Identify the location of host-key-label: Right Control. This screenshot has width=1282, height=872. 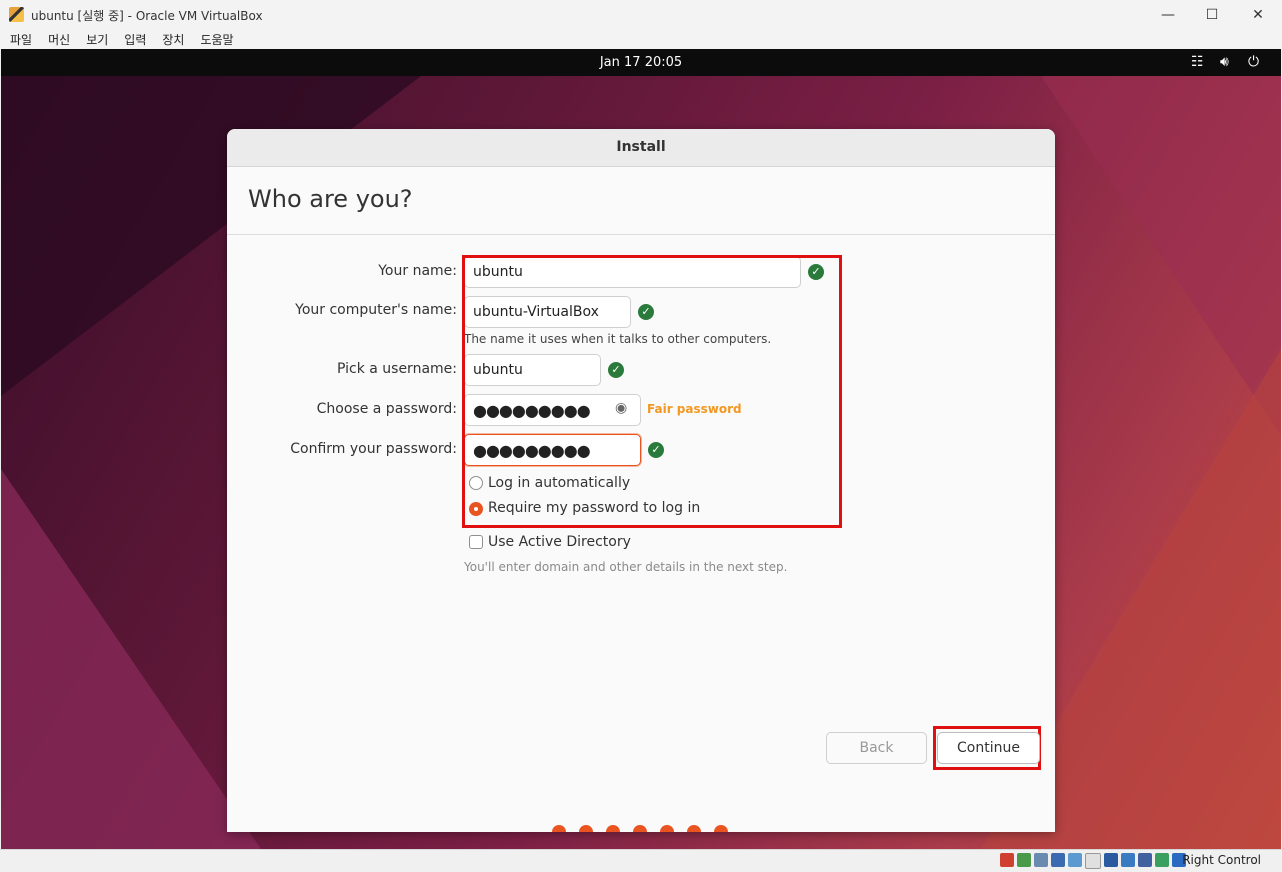
(1221, 860).